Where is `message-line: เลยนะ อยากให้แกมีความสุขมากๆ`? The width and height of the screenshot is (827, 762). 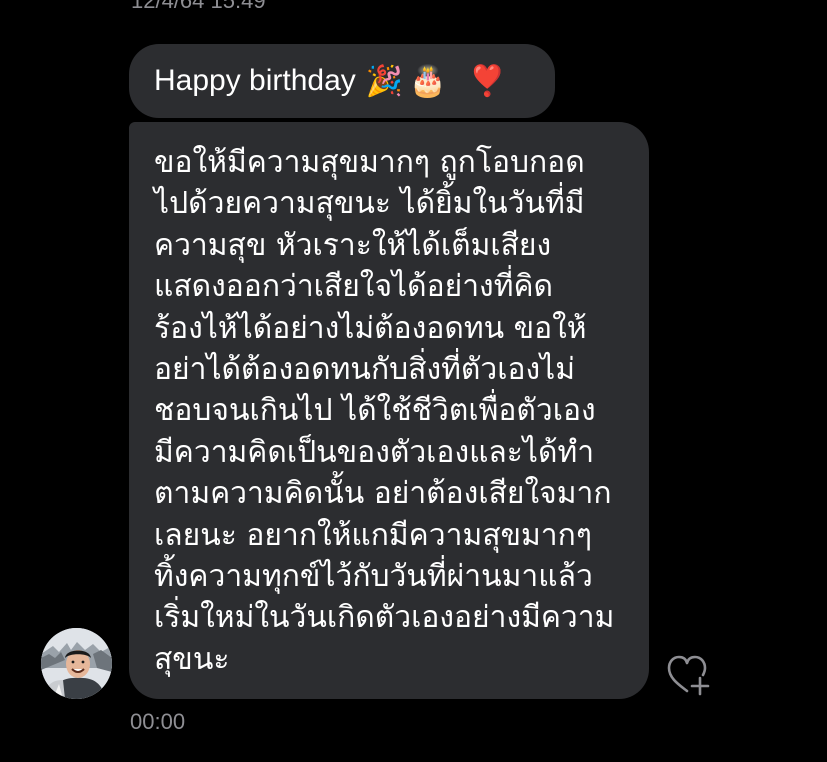 message-line: เลยนะ อยากให้แกมีความสุขมากๆ is located at coordinates (373, 535).